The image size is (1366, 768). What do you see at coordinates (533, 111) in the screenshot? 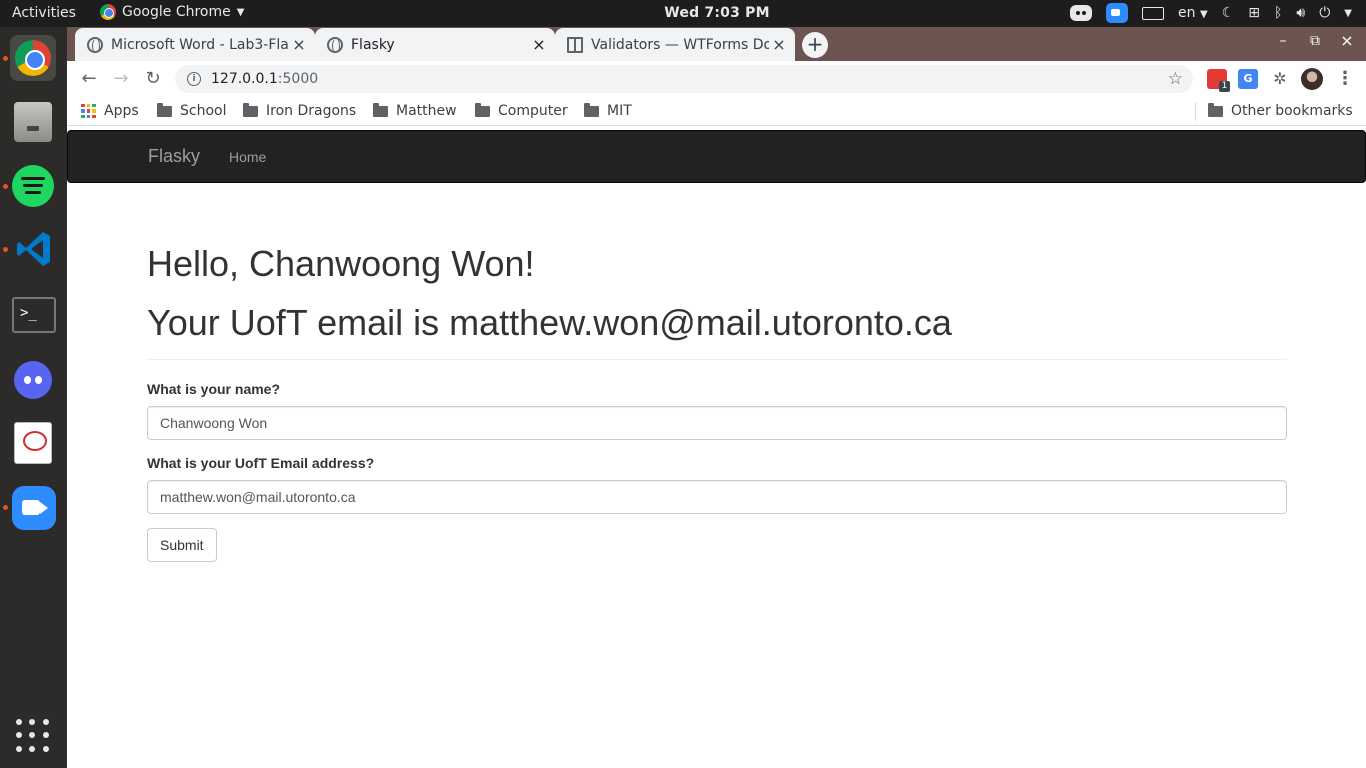
I see `bookmark-label: Computer` at bounding box center [533, 111].